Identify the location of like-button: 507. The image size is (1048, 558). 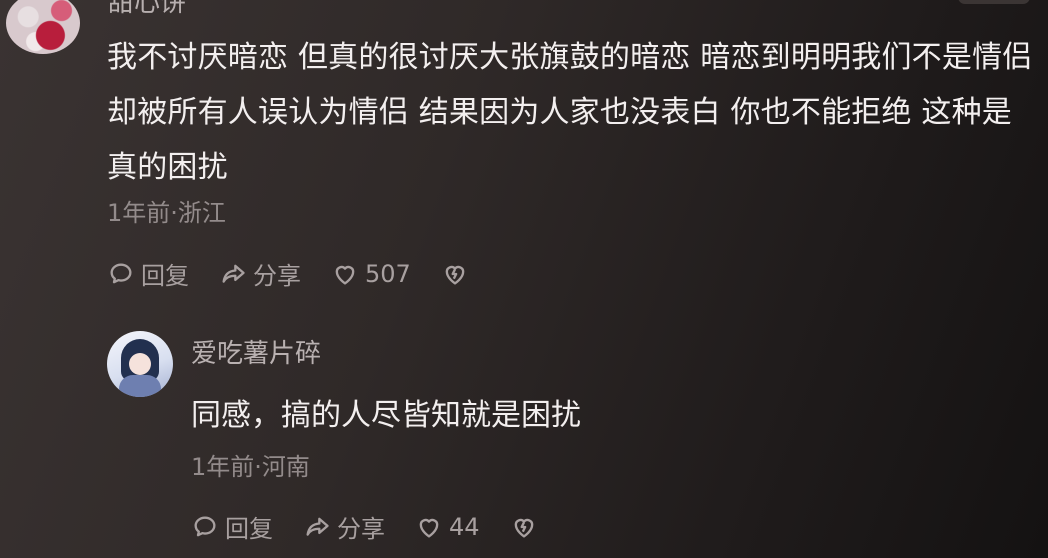
(371, 274).